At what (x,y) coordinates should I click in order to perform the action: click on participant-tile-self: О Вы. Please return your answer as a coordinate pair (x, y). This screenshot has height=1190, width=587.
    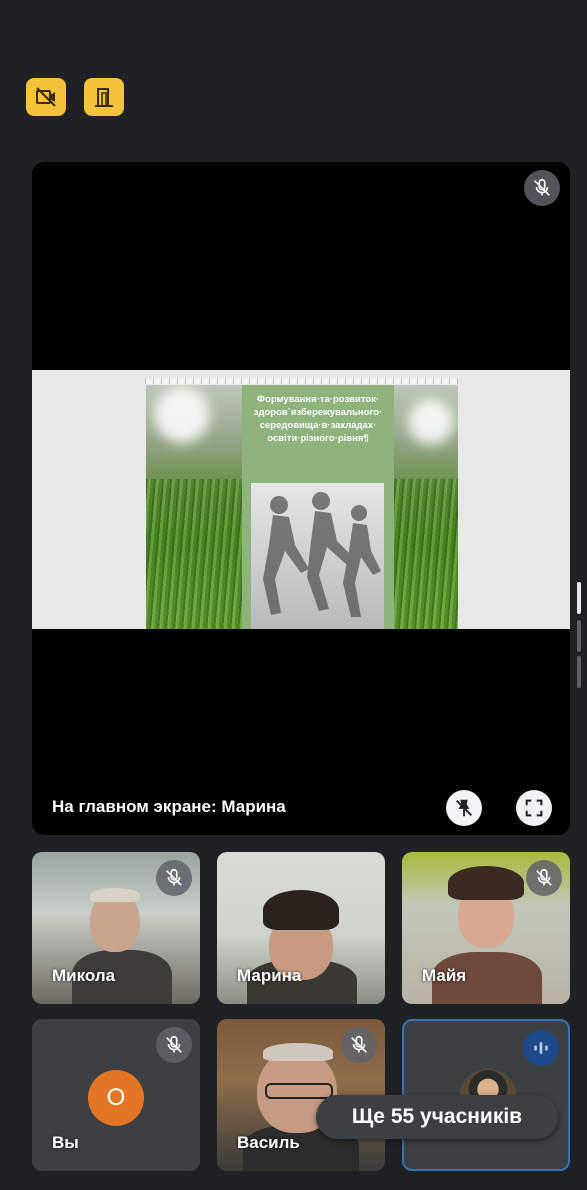
    Looking at the image, I should click on (116, 1095).